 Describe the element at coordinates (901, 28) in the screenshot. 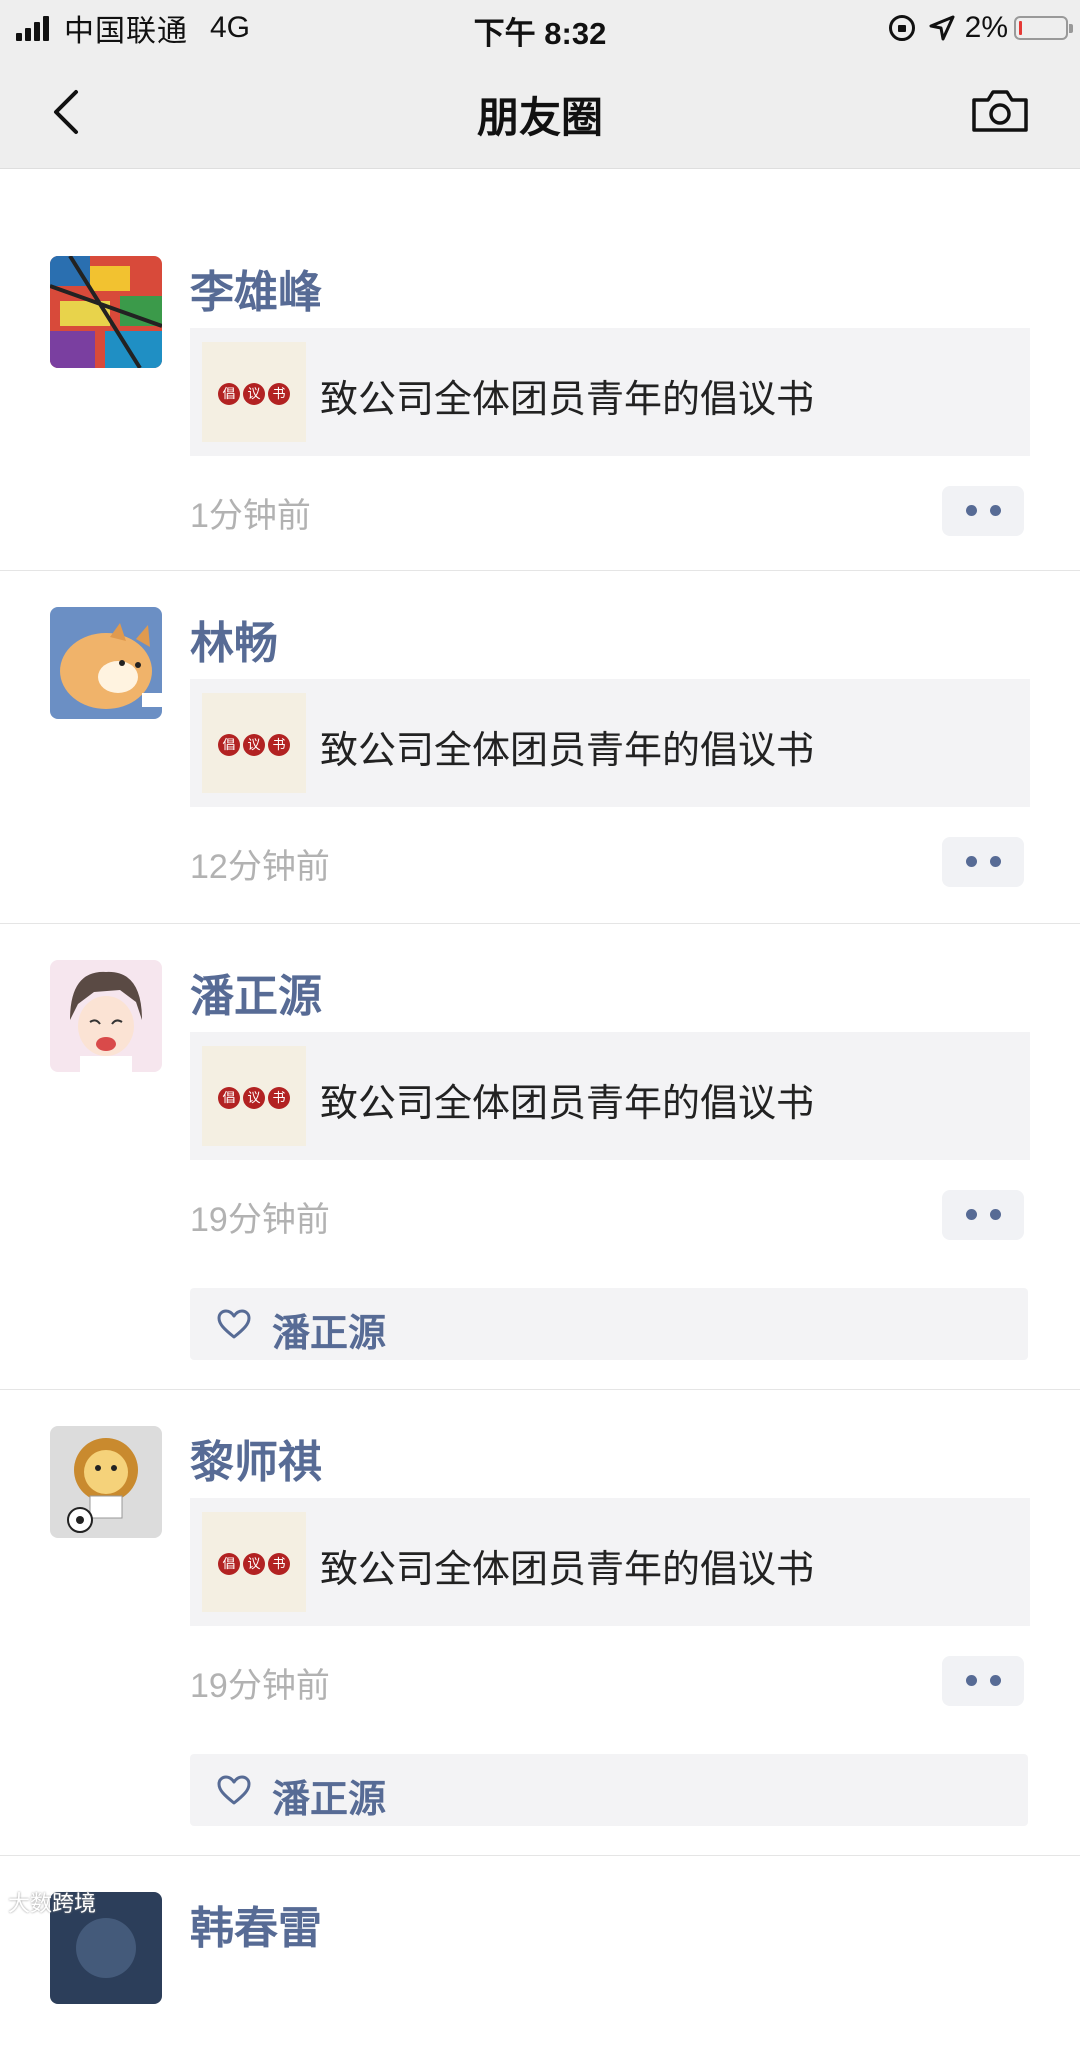

I see `orientation-lock-icon` at that location.